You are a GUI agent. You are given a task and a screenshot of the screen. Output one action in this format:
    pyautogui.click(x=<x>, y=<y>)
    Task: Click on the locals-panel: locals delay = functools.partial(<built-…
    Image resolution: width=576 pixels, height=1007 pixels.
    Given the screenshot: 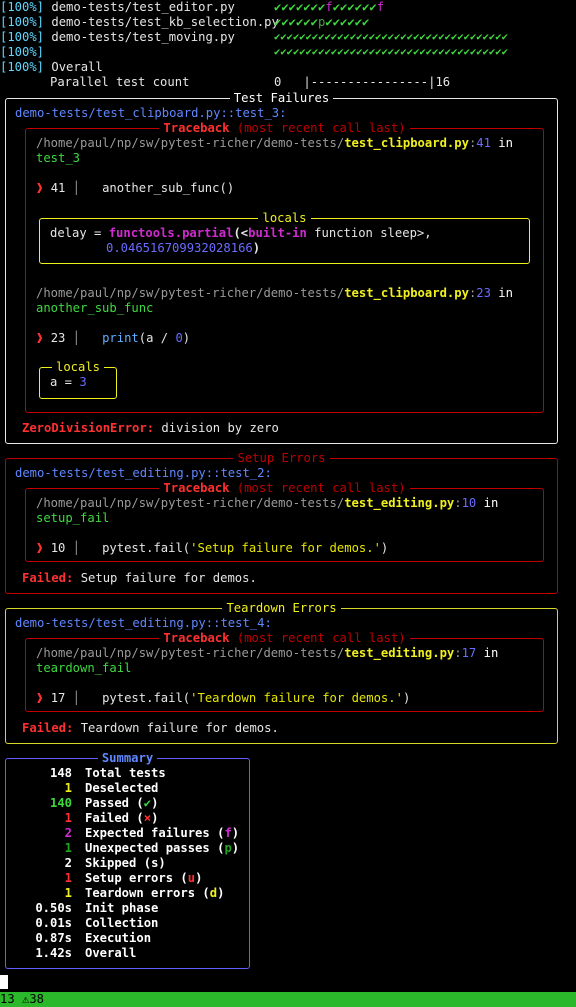 What is the action you would take?
    pyautogui.click(x=284, y=237)
    